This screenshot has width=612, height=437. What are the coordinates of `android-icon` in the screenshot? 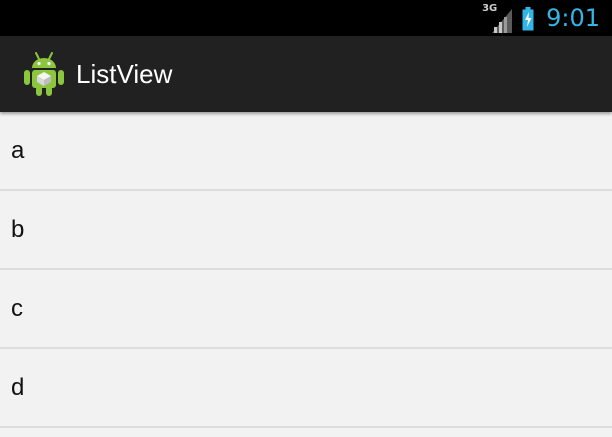 It's located at (44, 74).